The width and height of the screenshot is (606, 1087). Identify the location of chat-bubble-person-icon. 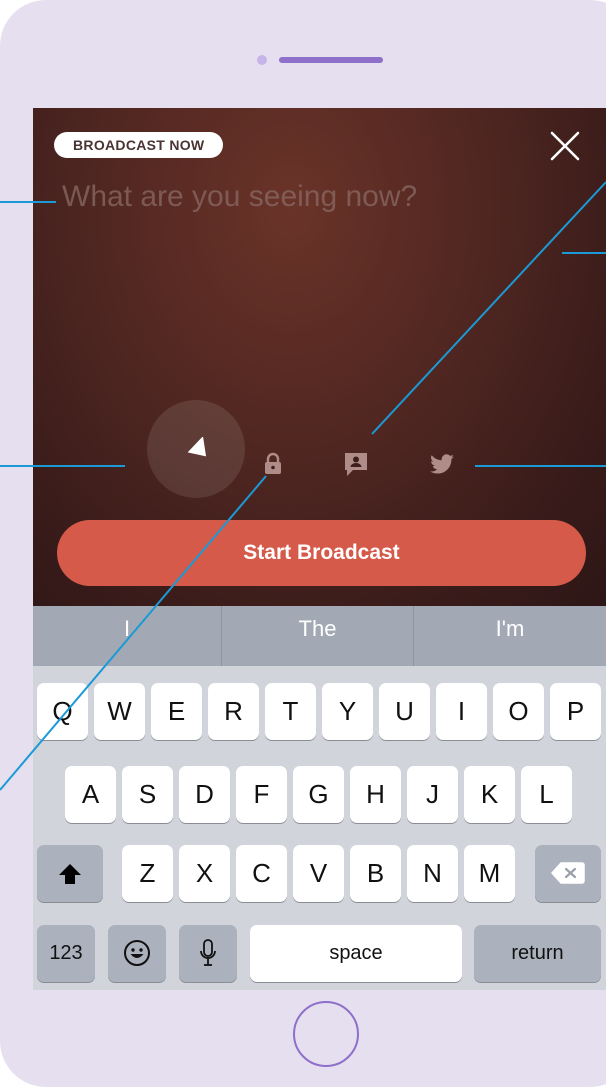
(356, 464).